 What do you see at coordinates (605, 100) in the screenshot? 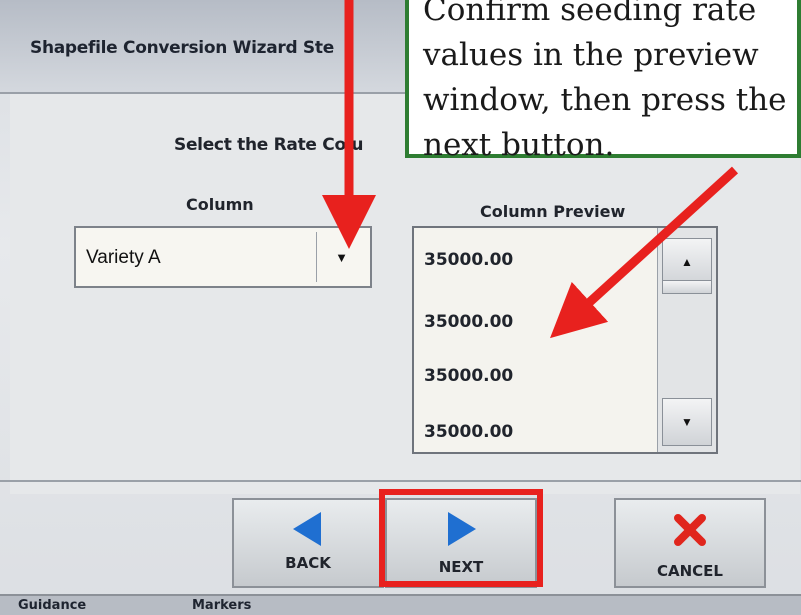
I see `callout-line: window, then press the` at bounding box center [605, 100].